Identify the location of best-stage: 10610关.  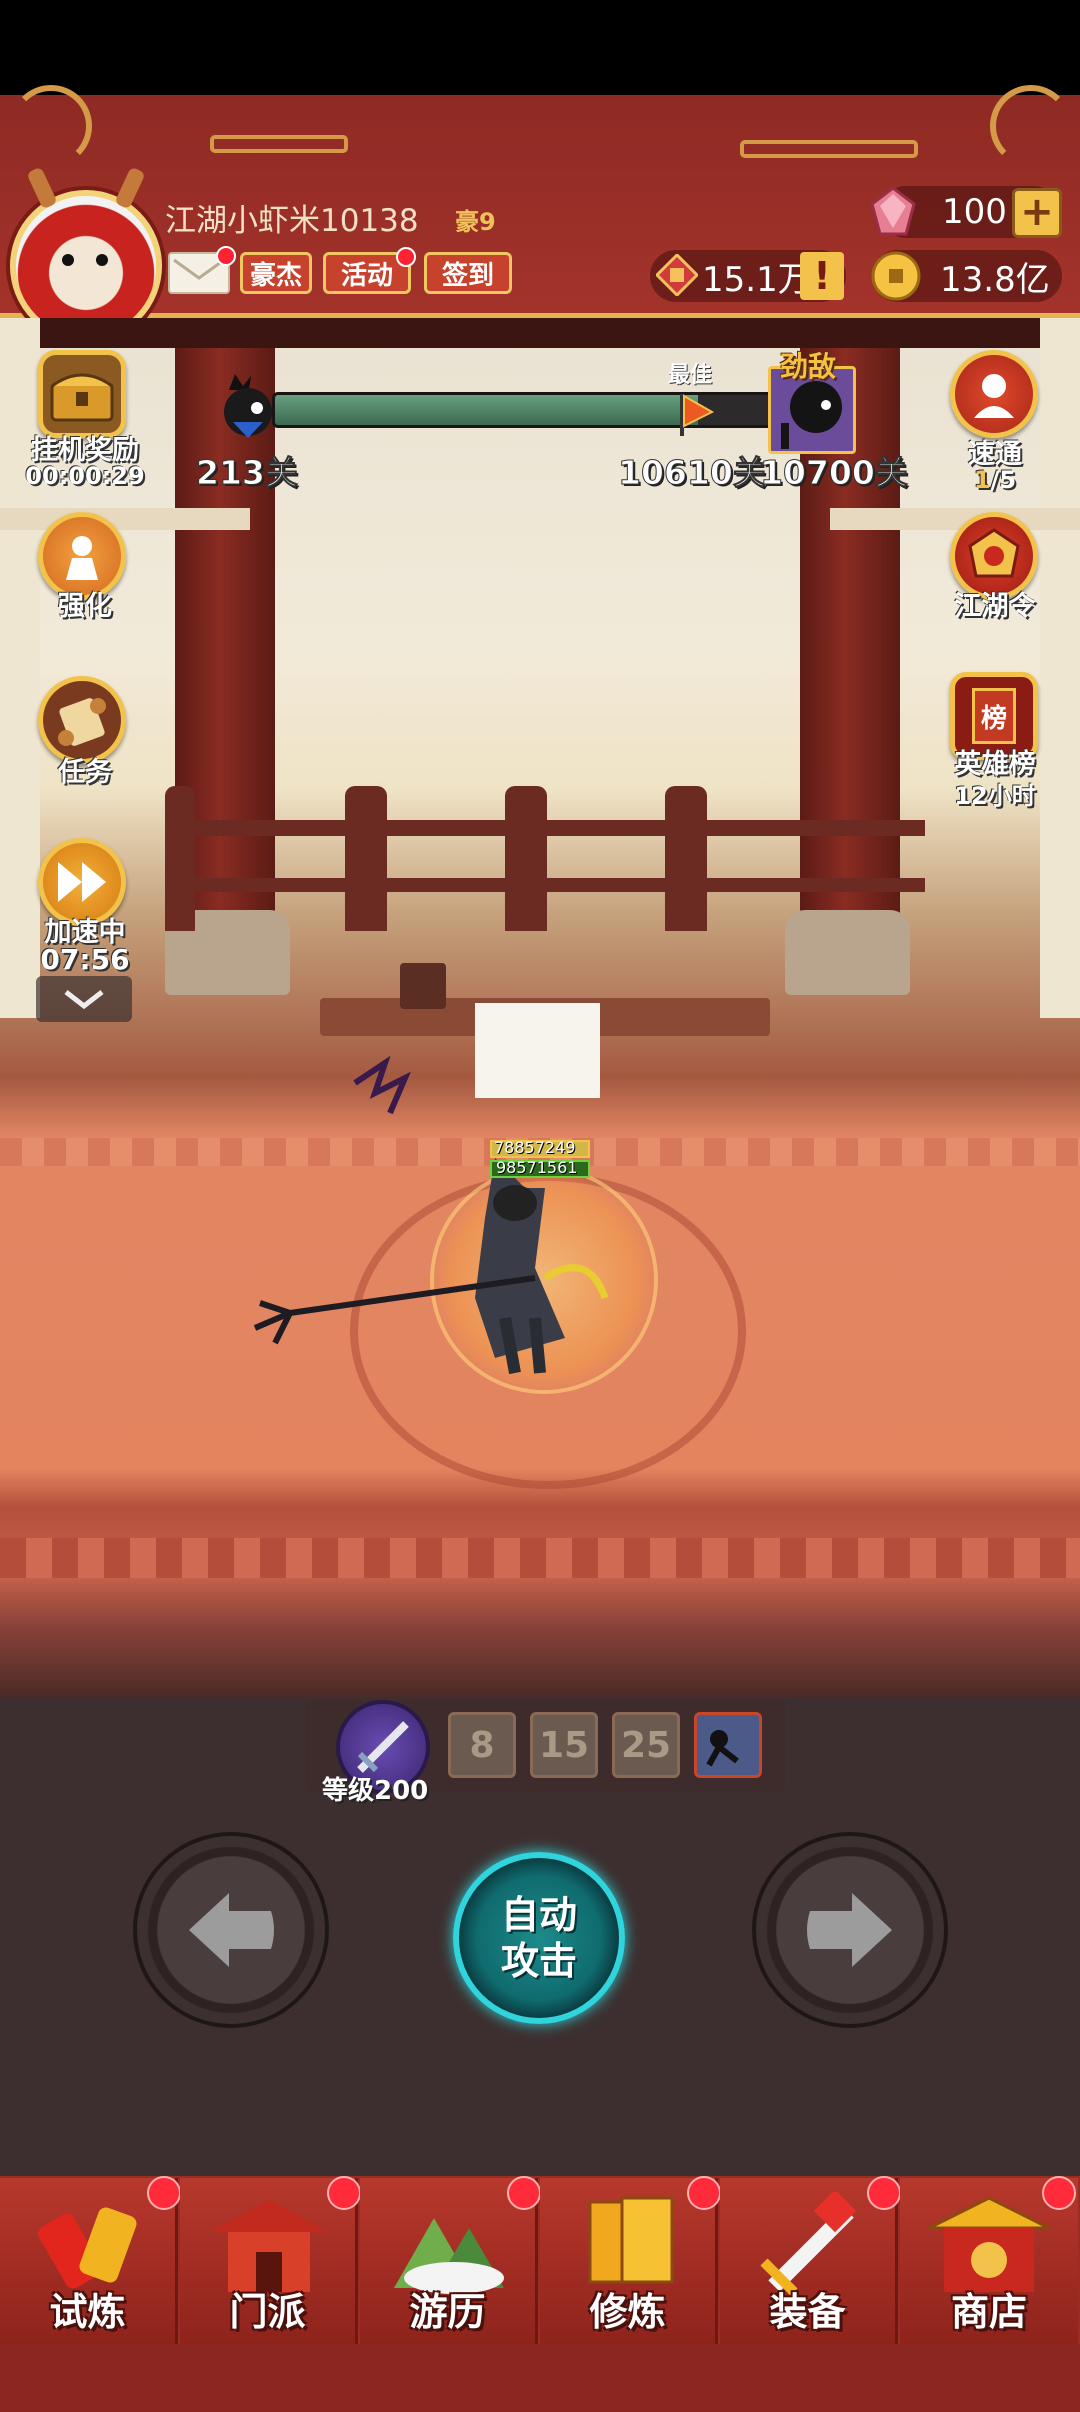
(692, 473).